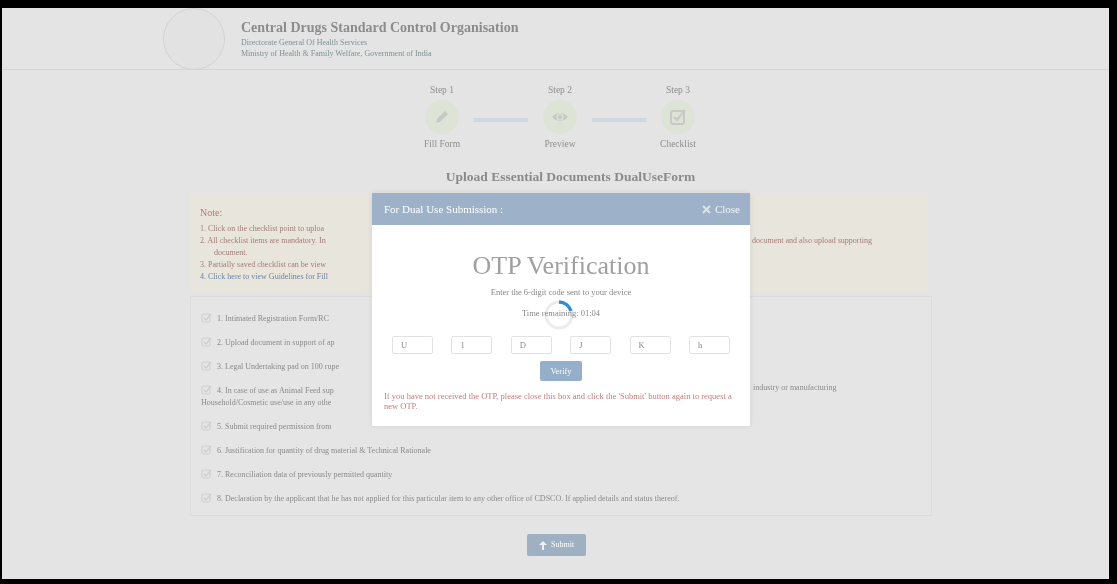  I want to click on page-title: Upload Essential Documents DualUseForm, so click(570, 177).